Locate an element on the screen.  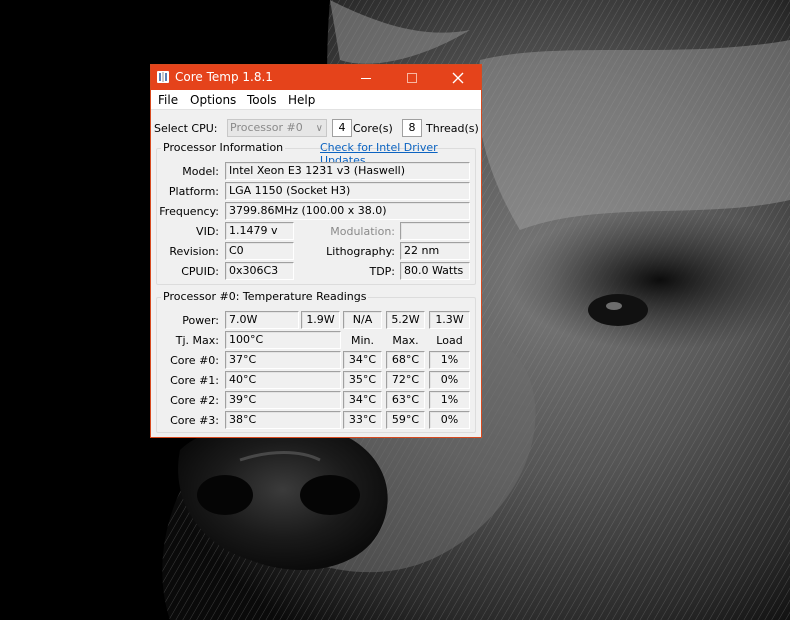
select-cpu-label: Select CPU: is located at coordinates (186, 128).